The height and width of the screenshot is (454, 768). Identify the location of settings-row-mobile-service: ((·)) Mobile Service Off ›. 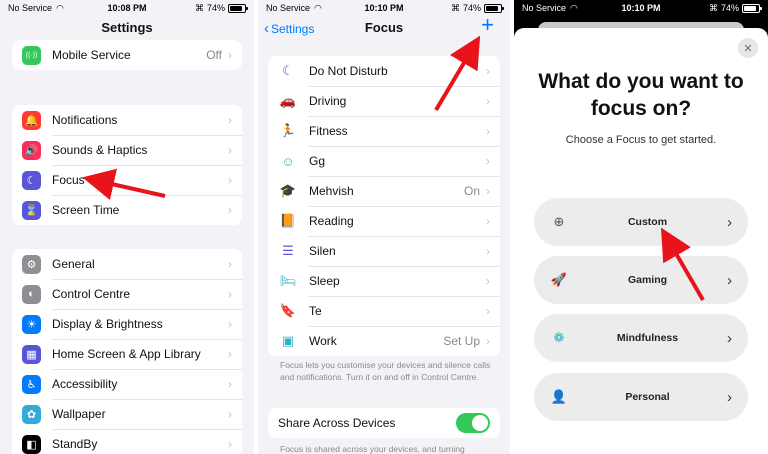
(127, 55).